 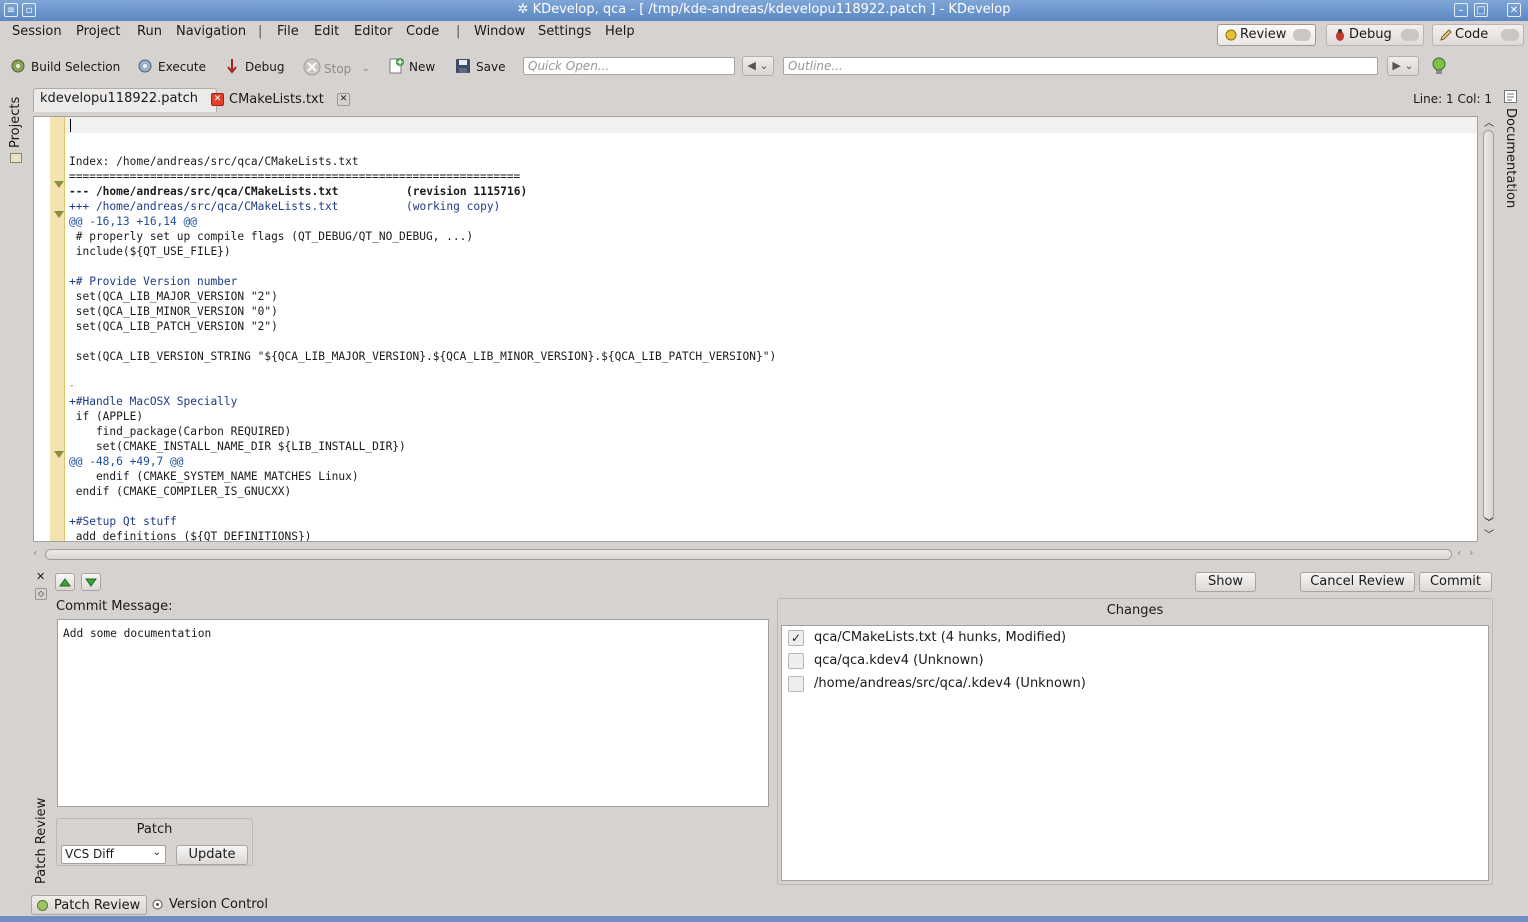 I want to click on scroll-up-icon: ︿, so click(x=1489, y=121).